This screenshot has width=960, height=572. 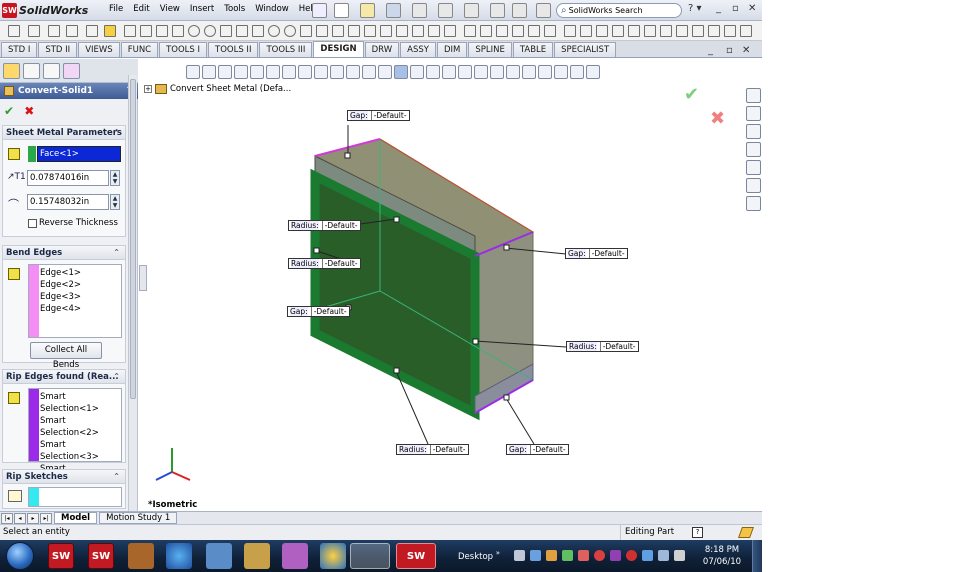 I want to click on linear-pattern-icon, so click(x=650, y=31).